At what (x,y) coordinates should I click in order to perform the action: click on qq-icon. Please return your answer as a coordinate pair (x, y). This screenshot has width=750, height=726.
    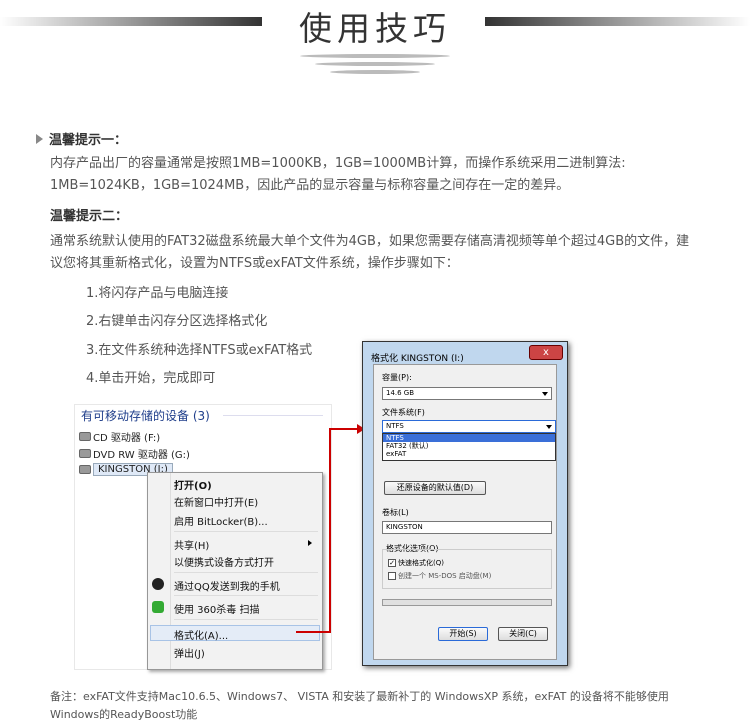
    Looking at the image, I should click on (158, 584).